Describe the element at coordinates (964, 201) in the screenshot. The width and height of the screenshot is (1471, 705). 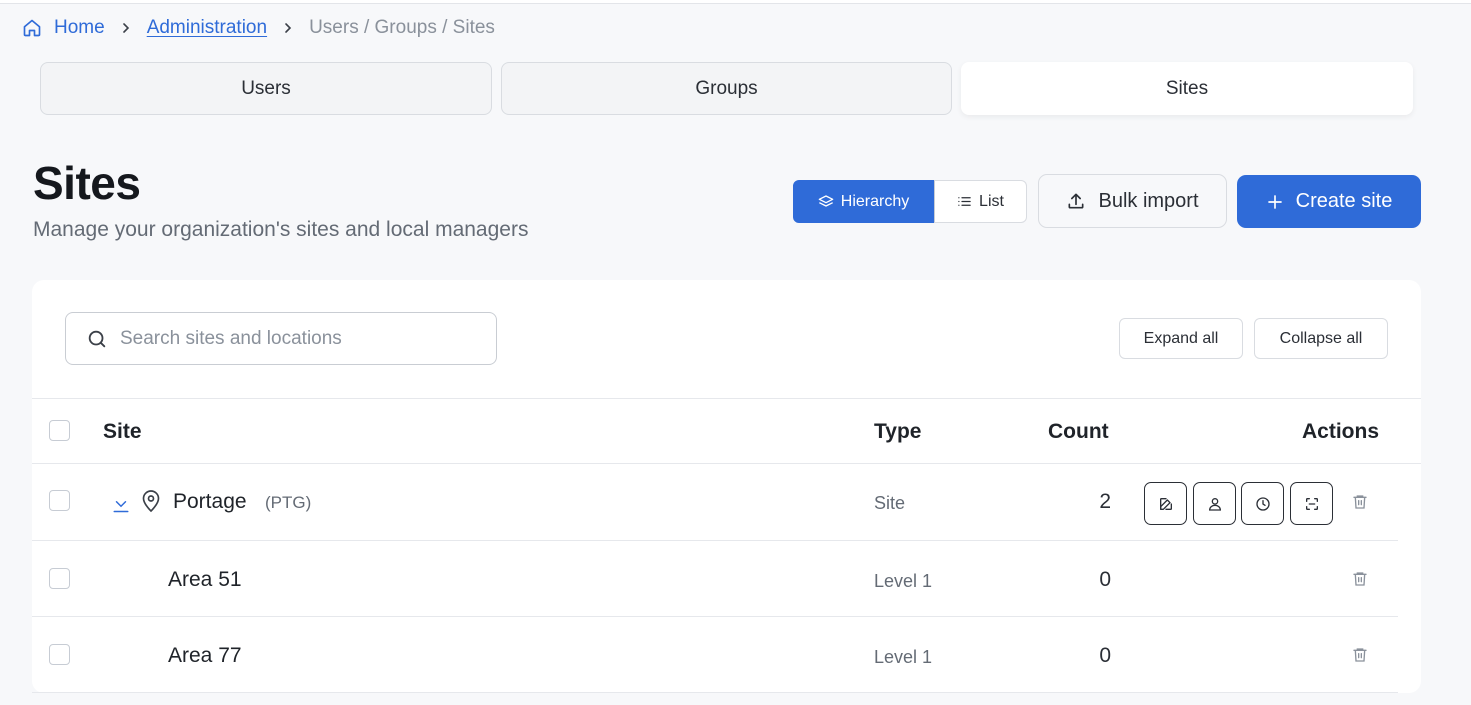
I see `list-icon` at that location.